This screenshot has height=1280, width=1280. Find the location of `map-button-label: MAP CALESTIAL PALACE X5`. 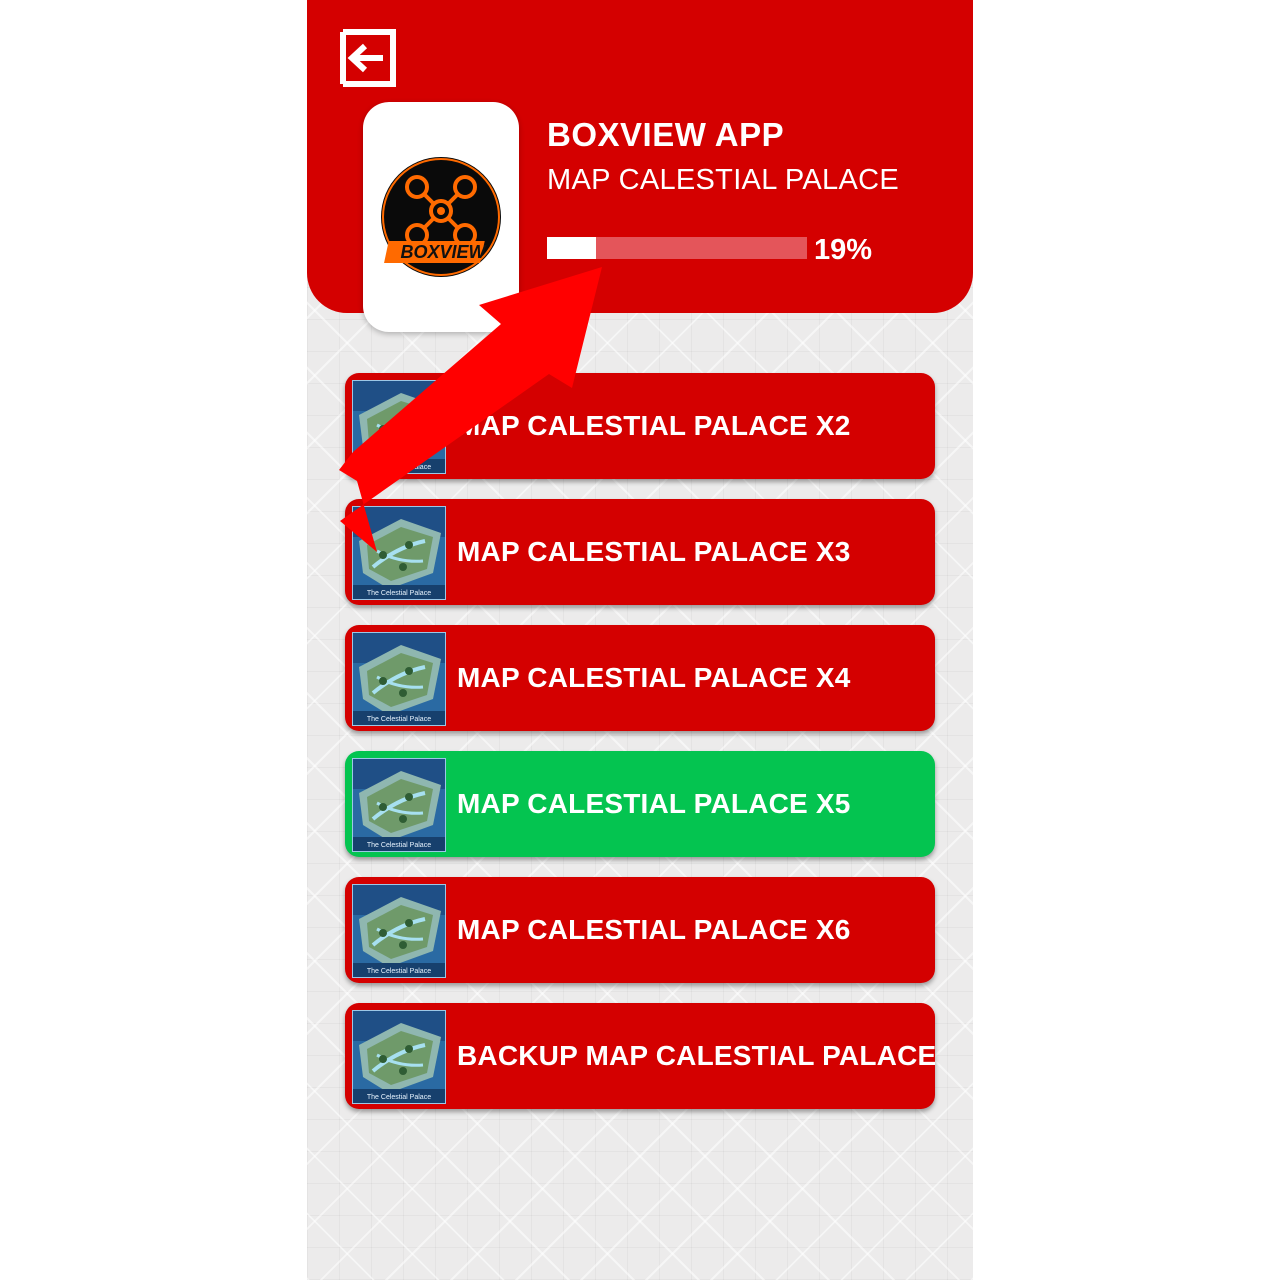

map-button-label: MAP CALESTIAL PALACE X5 is located at coordinates (654, 803).